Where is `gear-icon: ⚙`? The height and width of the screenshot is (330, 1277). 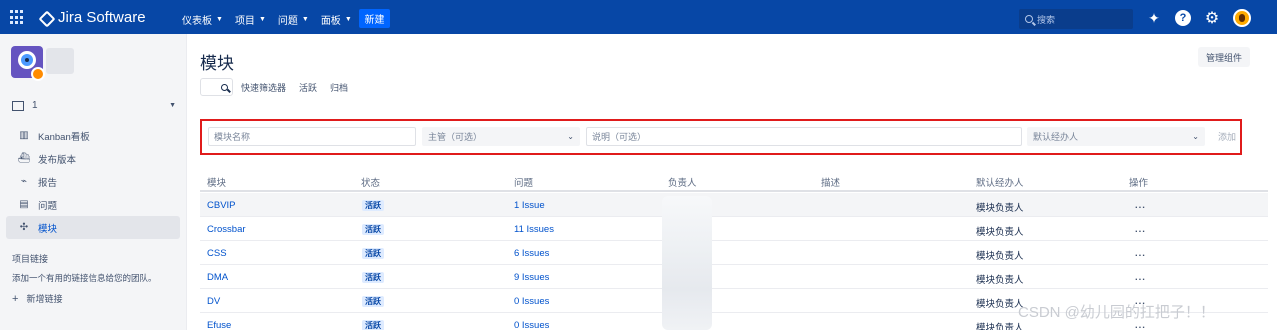
gear-icon: ⚙ is located at coordinates (1212, 18).